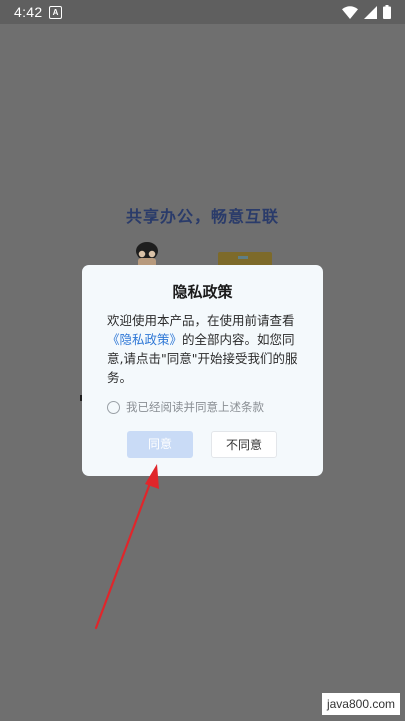 This screenshot has width=405, height=721. I want to click on agree-terms-label: 我已经阅读并同意上述条款, so click(195, 407).